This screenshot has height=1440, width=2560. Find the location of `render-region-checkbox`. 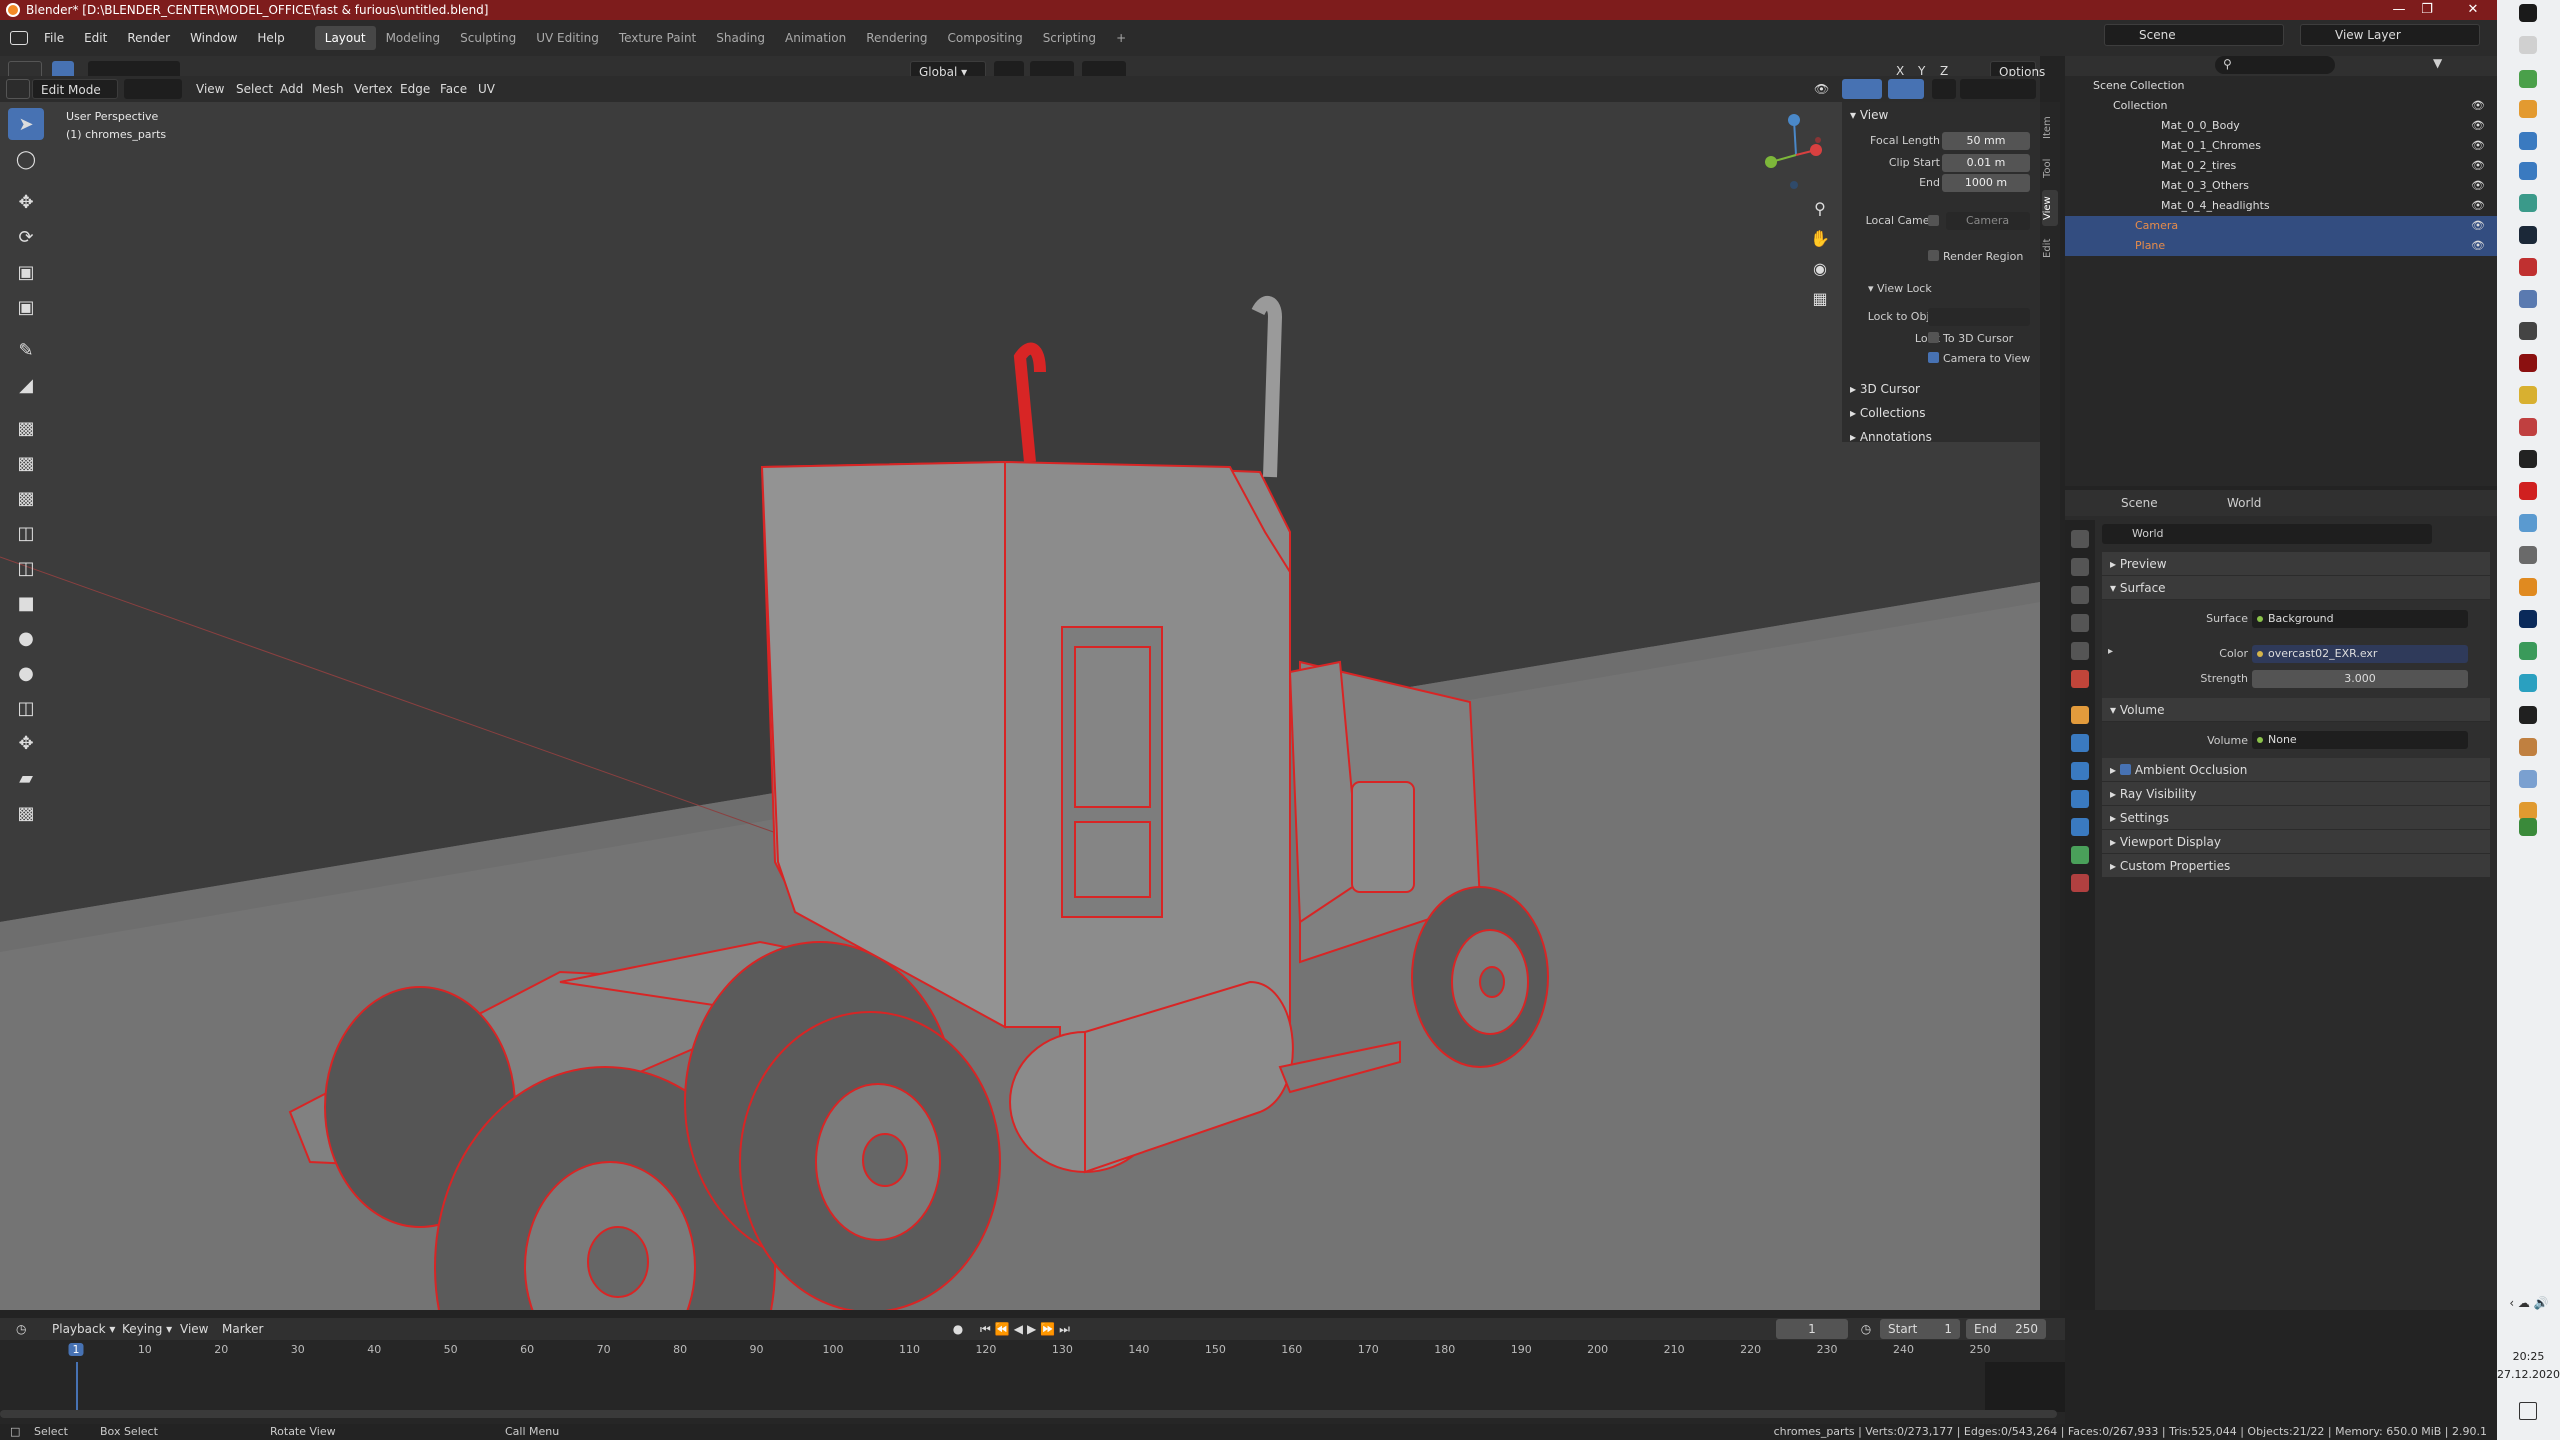

render-region-checkbox is located at coordinates (1933, 255).